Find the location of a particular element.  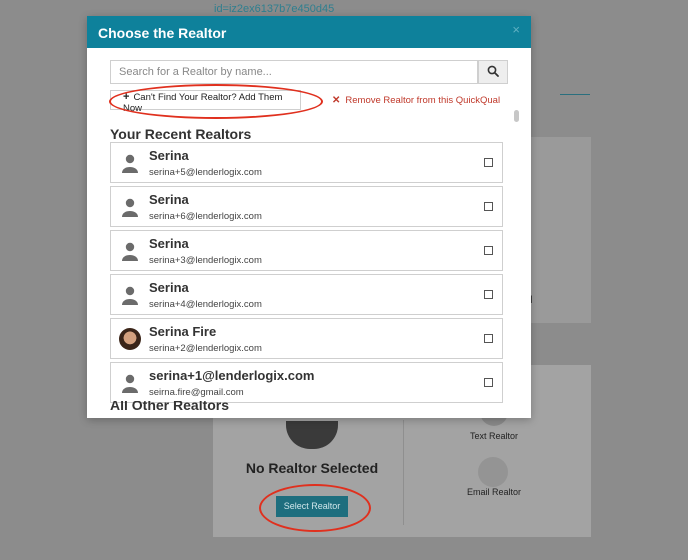

email-realtor-icon is located at coordinates (493, 472).